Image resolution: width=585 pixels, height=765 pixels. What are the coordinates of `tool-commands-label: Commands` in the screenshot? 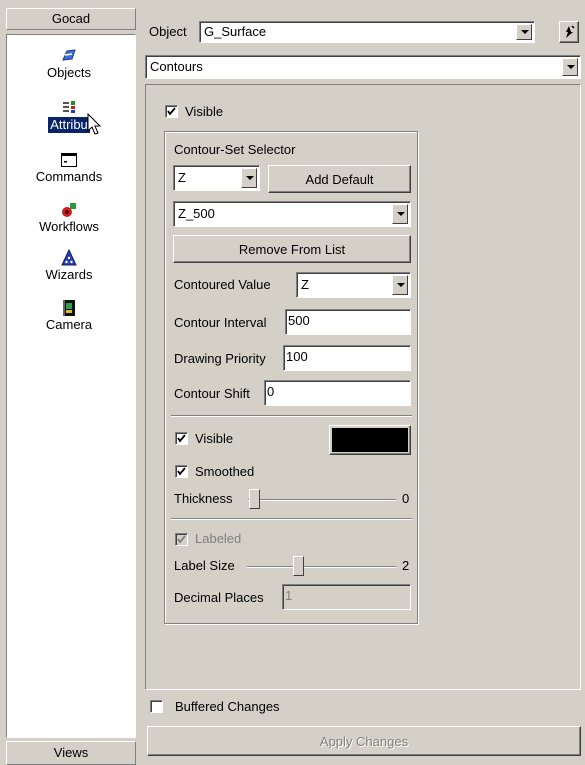 It's located at (69, 176).